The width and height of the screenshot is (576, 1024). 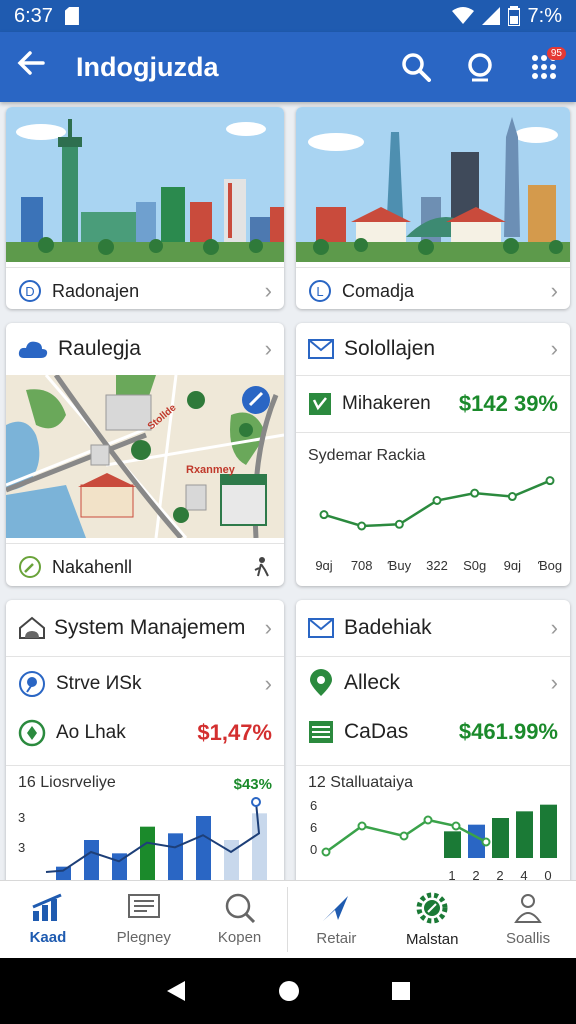 I want to click on nav-item-malstan: Malstan, so click(x=432, y=919).